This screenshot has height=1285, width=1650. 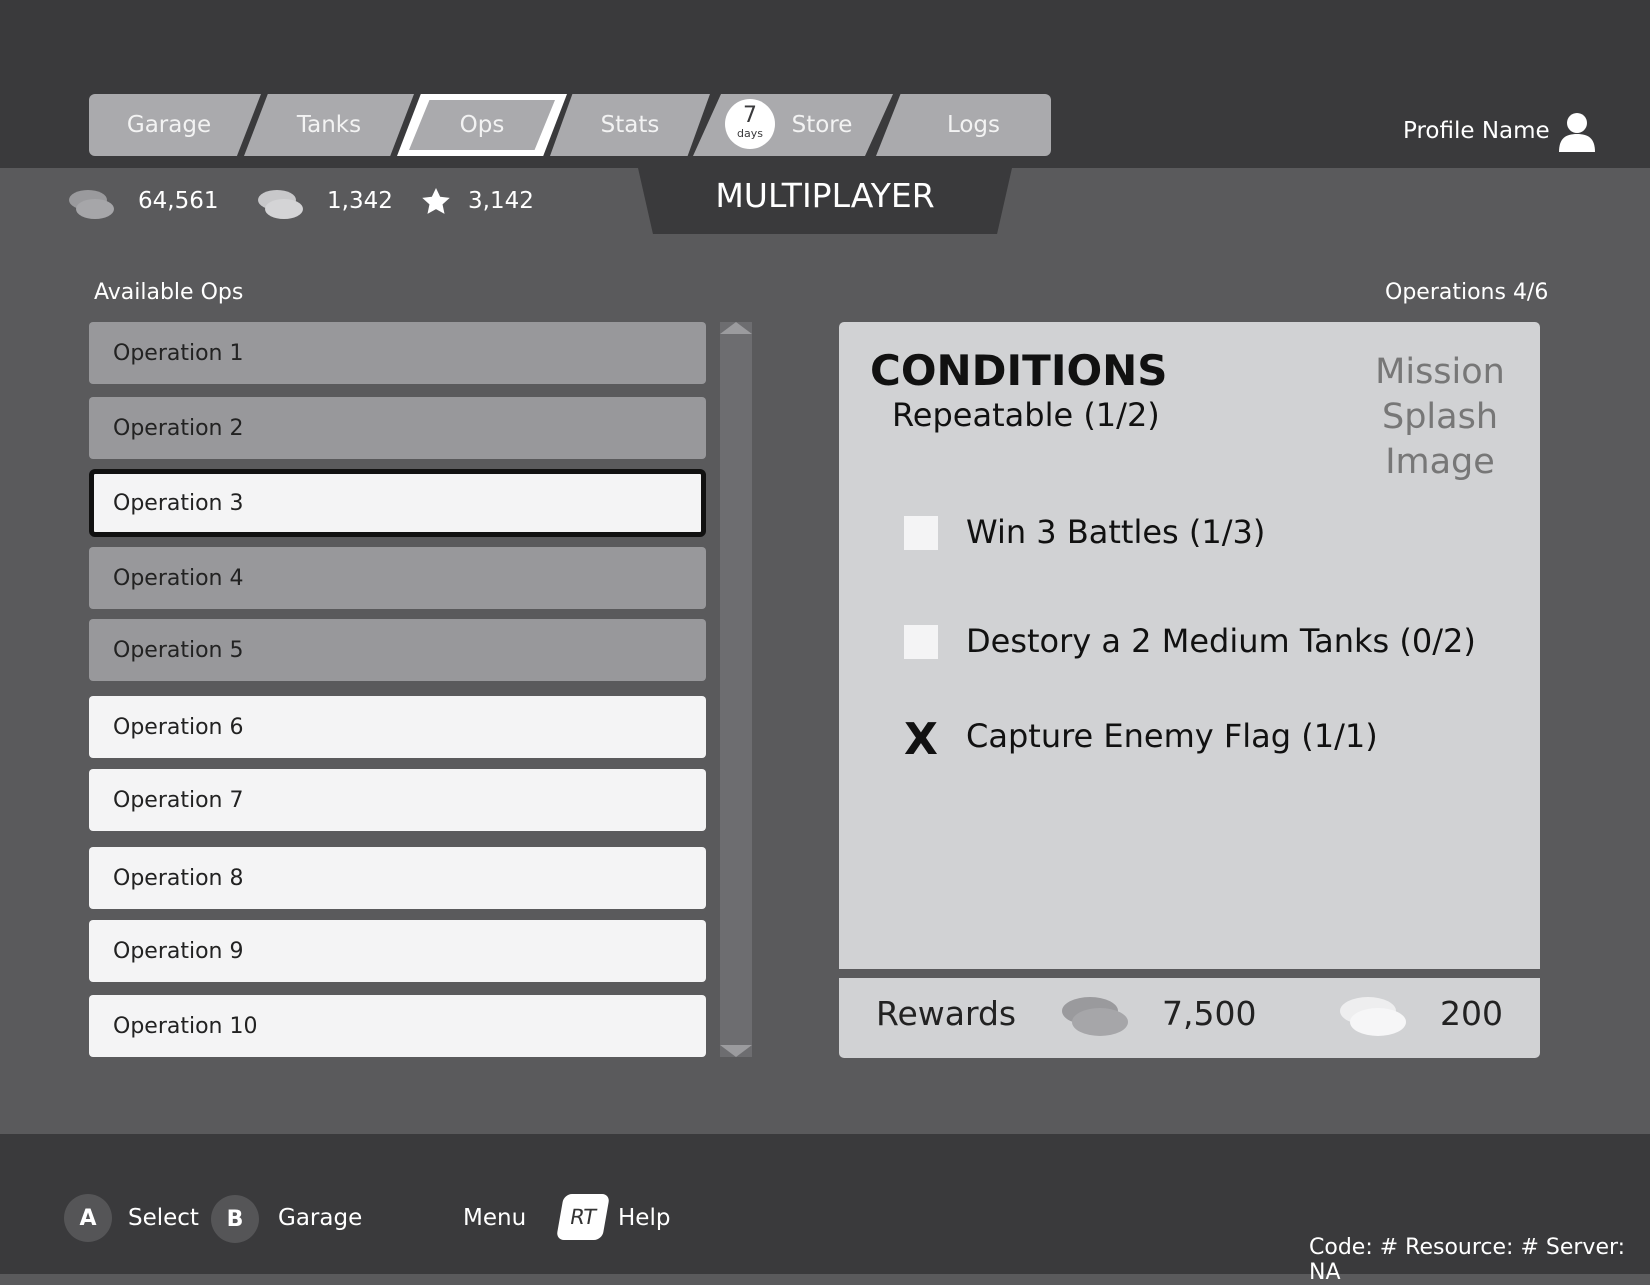 I want to click on store-timer-number: 7, so click(x=750, y=115).